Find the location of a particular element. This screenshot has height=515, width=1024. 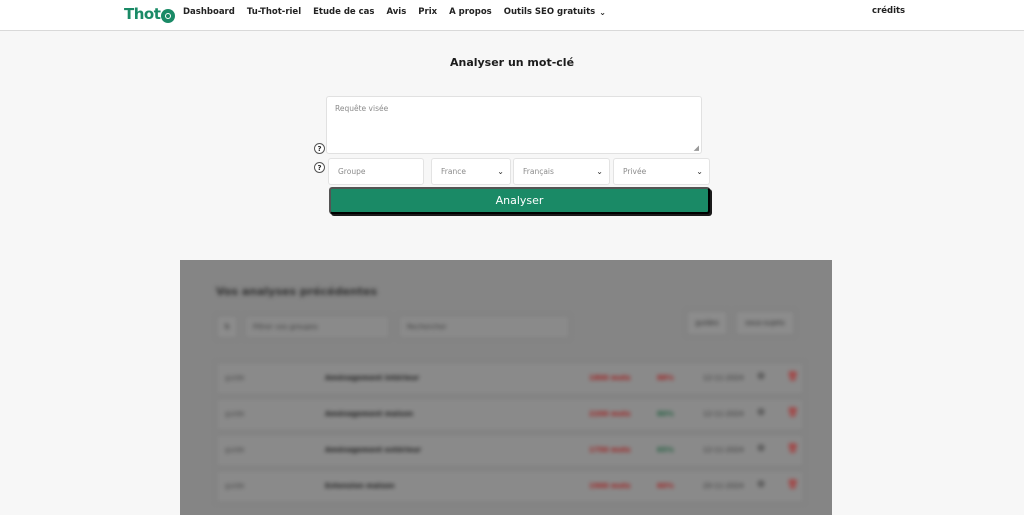

resize-handle-icon: ◢ is located at coordinates (696, 148).